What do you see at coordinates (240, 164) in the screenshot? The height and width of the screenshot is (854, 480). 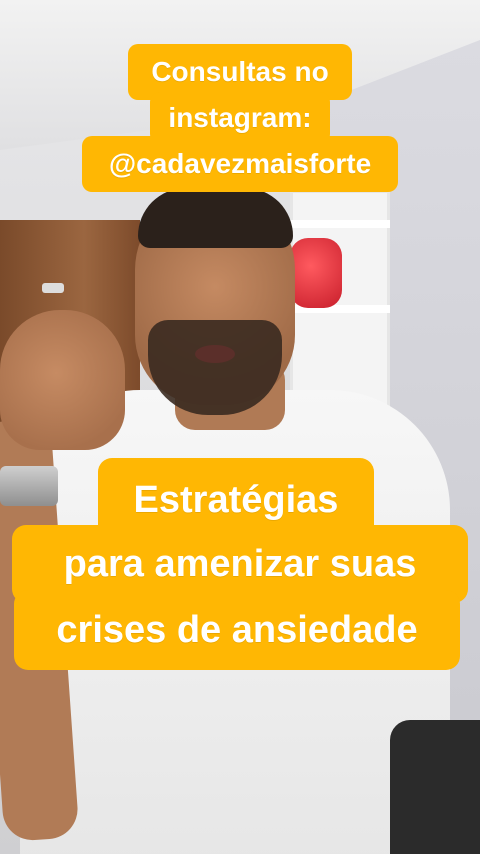 I see `top-caption-line-3: @cadavezmaisforte` at bounding box center [240, 164].